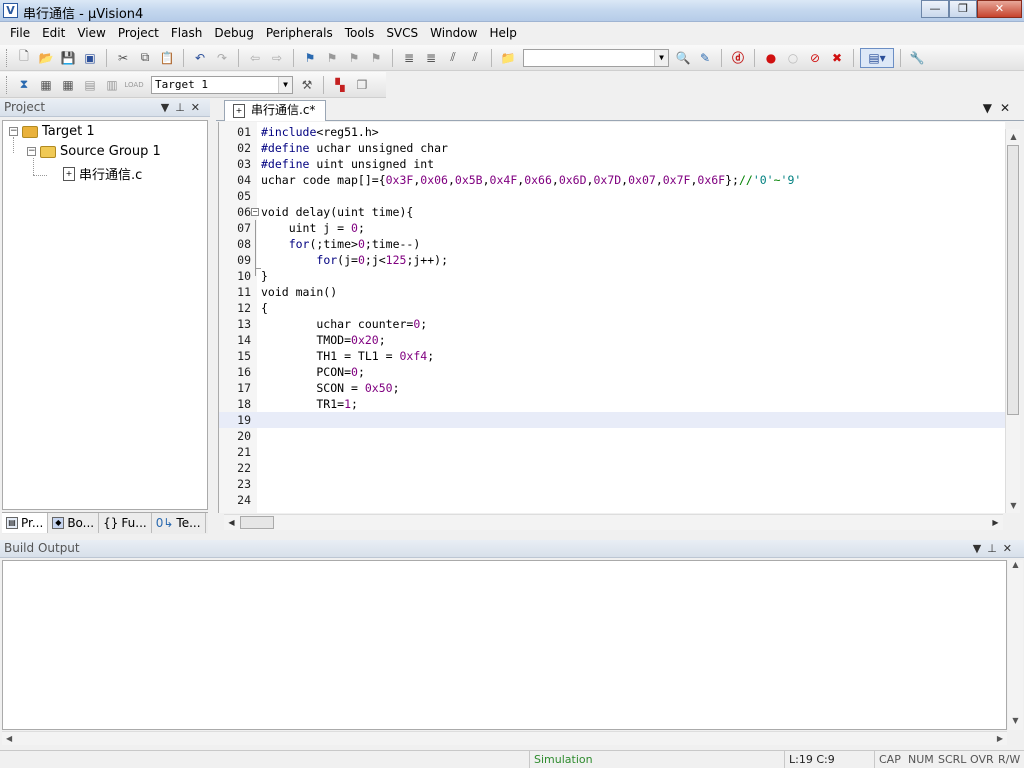  Describe the element at coordinates (431, 58) in the screenshot. I see `unindent-icon: ≣` at that location.